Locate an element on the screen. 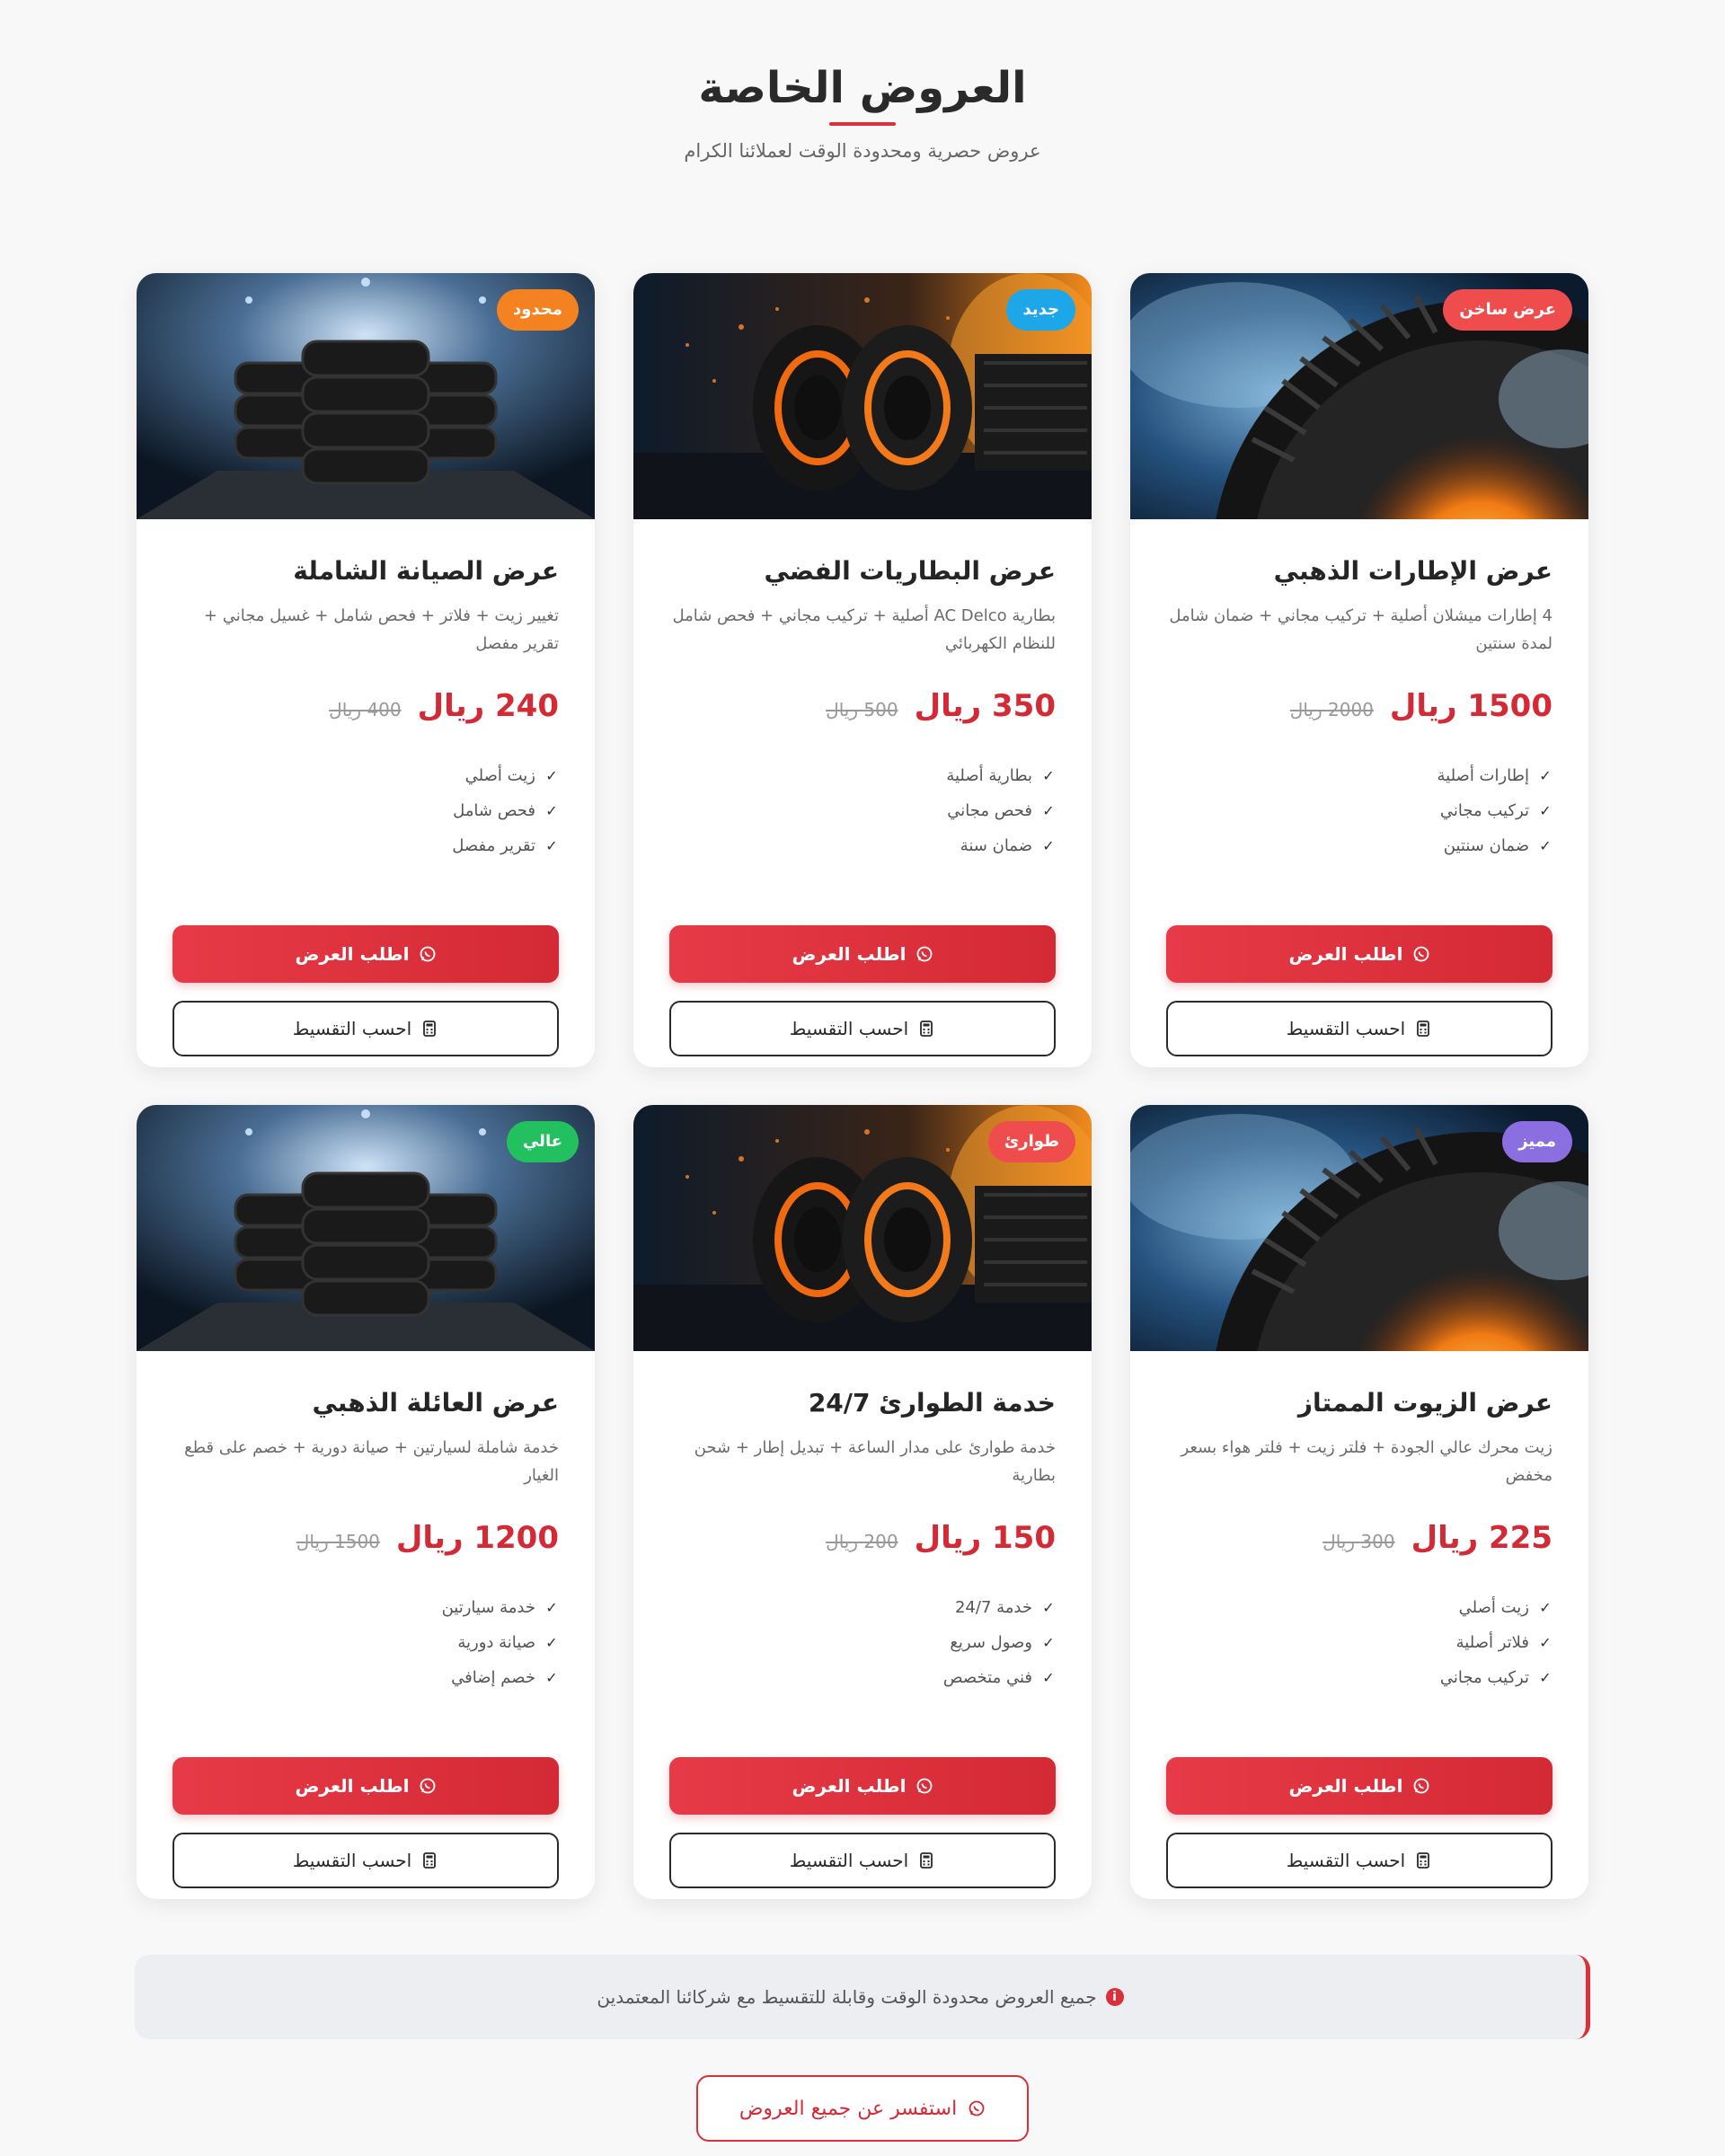 Image resolution: width=1725 pixels, height=2156 pixels. offer-old-price: 2000 ريال is located at coordinates (1331, 709).